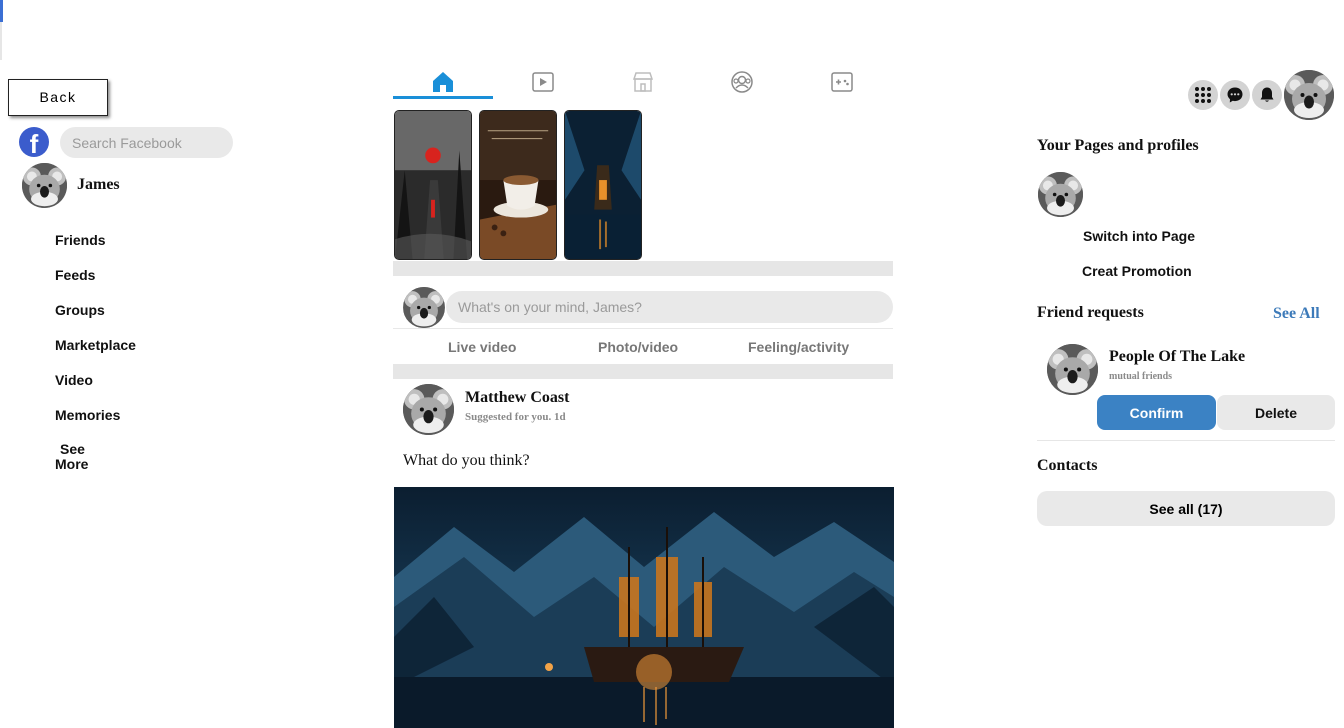 The image size is (1344, 728). Describe the element at coordinates (87, 415) in the screenshot. I see `sidebar-item-memories: Memories` at that location.